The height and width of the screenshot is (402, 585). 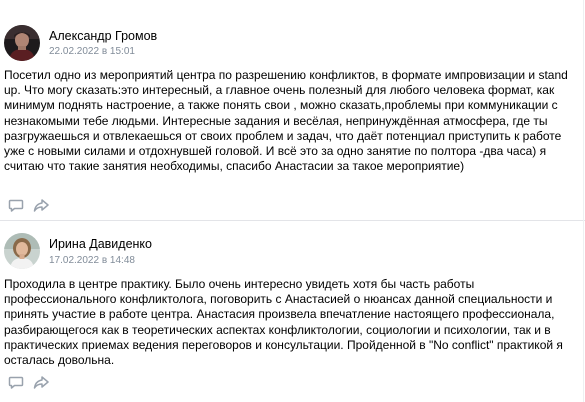 What do you see at coordinates (100, 244) in the screenshot?
I see `author-name: Ирина Давиденко` at bounding box center [100, 244].